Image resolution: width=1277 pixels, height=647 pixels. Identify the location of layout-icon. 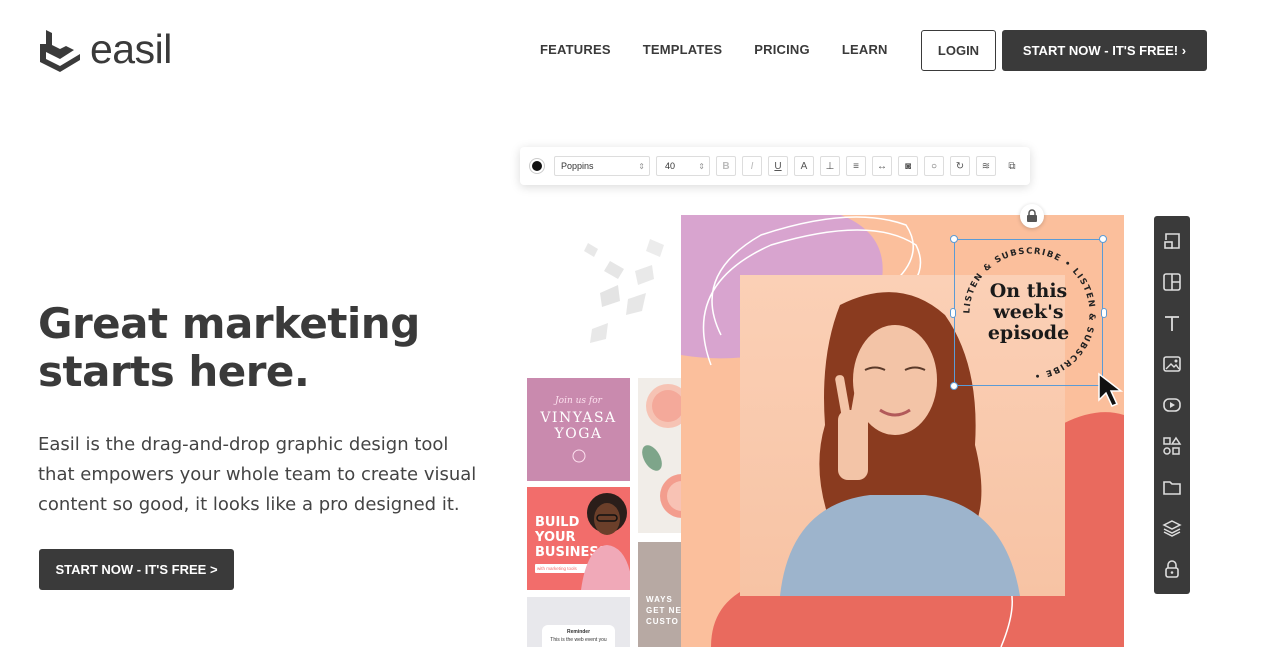
(1172, 282).